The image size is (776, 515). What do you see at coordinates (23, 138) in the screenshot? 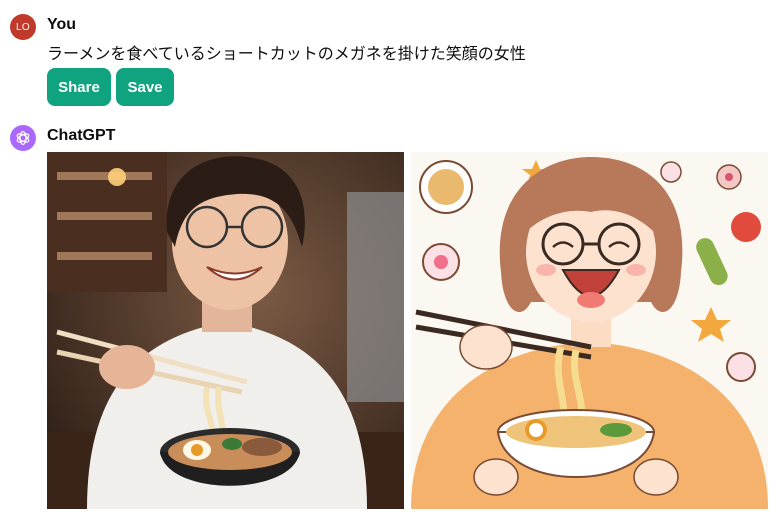
I see `openai-logo-icon` at bounding box center [23, 138].